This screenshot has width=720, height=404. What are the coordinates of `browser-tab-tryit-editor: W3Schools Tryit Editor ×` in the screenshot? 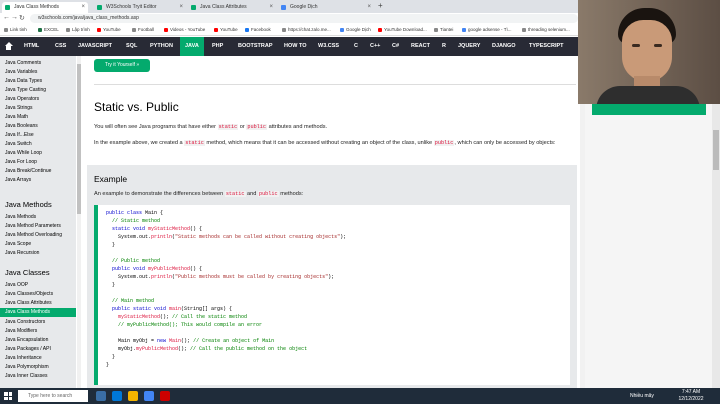 It's located at (140, 7).